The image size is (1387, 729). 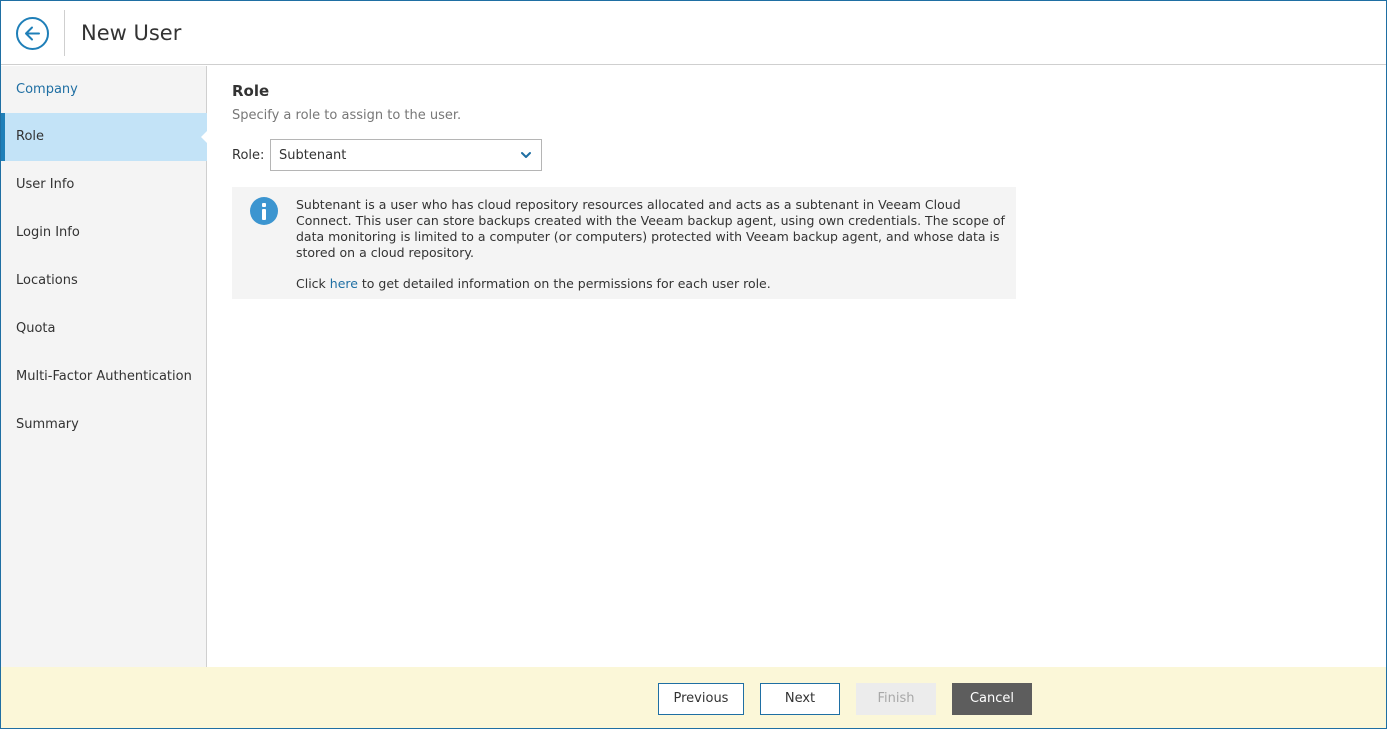 I want to click on cancel-button: Cancel, so click(x=992, y=699).